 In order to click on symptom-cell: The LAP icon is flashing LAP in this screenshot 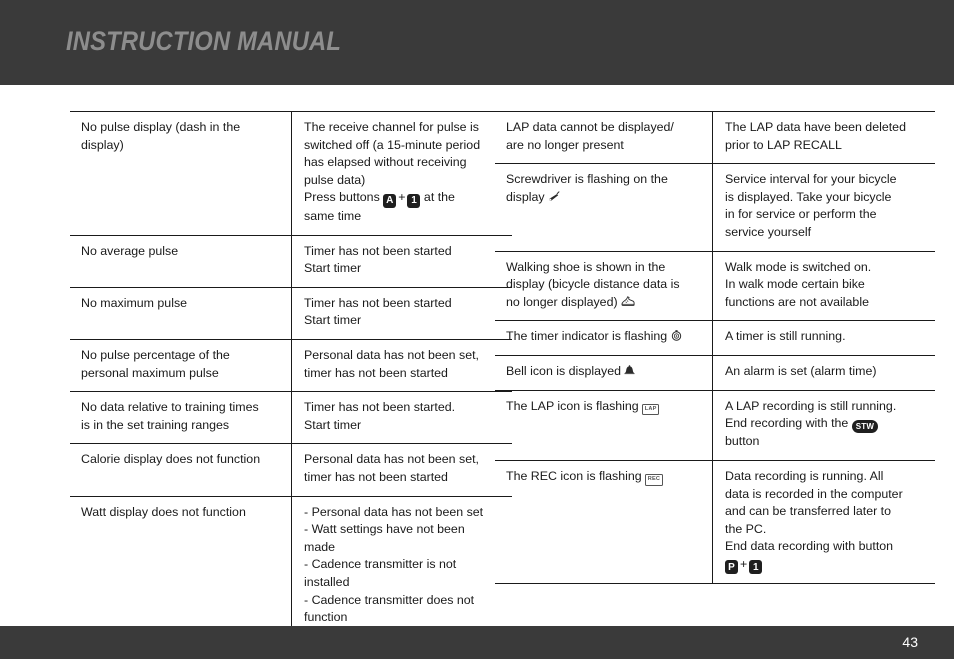, I will do `click(604, 425)`.